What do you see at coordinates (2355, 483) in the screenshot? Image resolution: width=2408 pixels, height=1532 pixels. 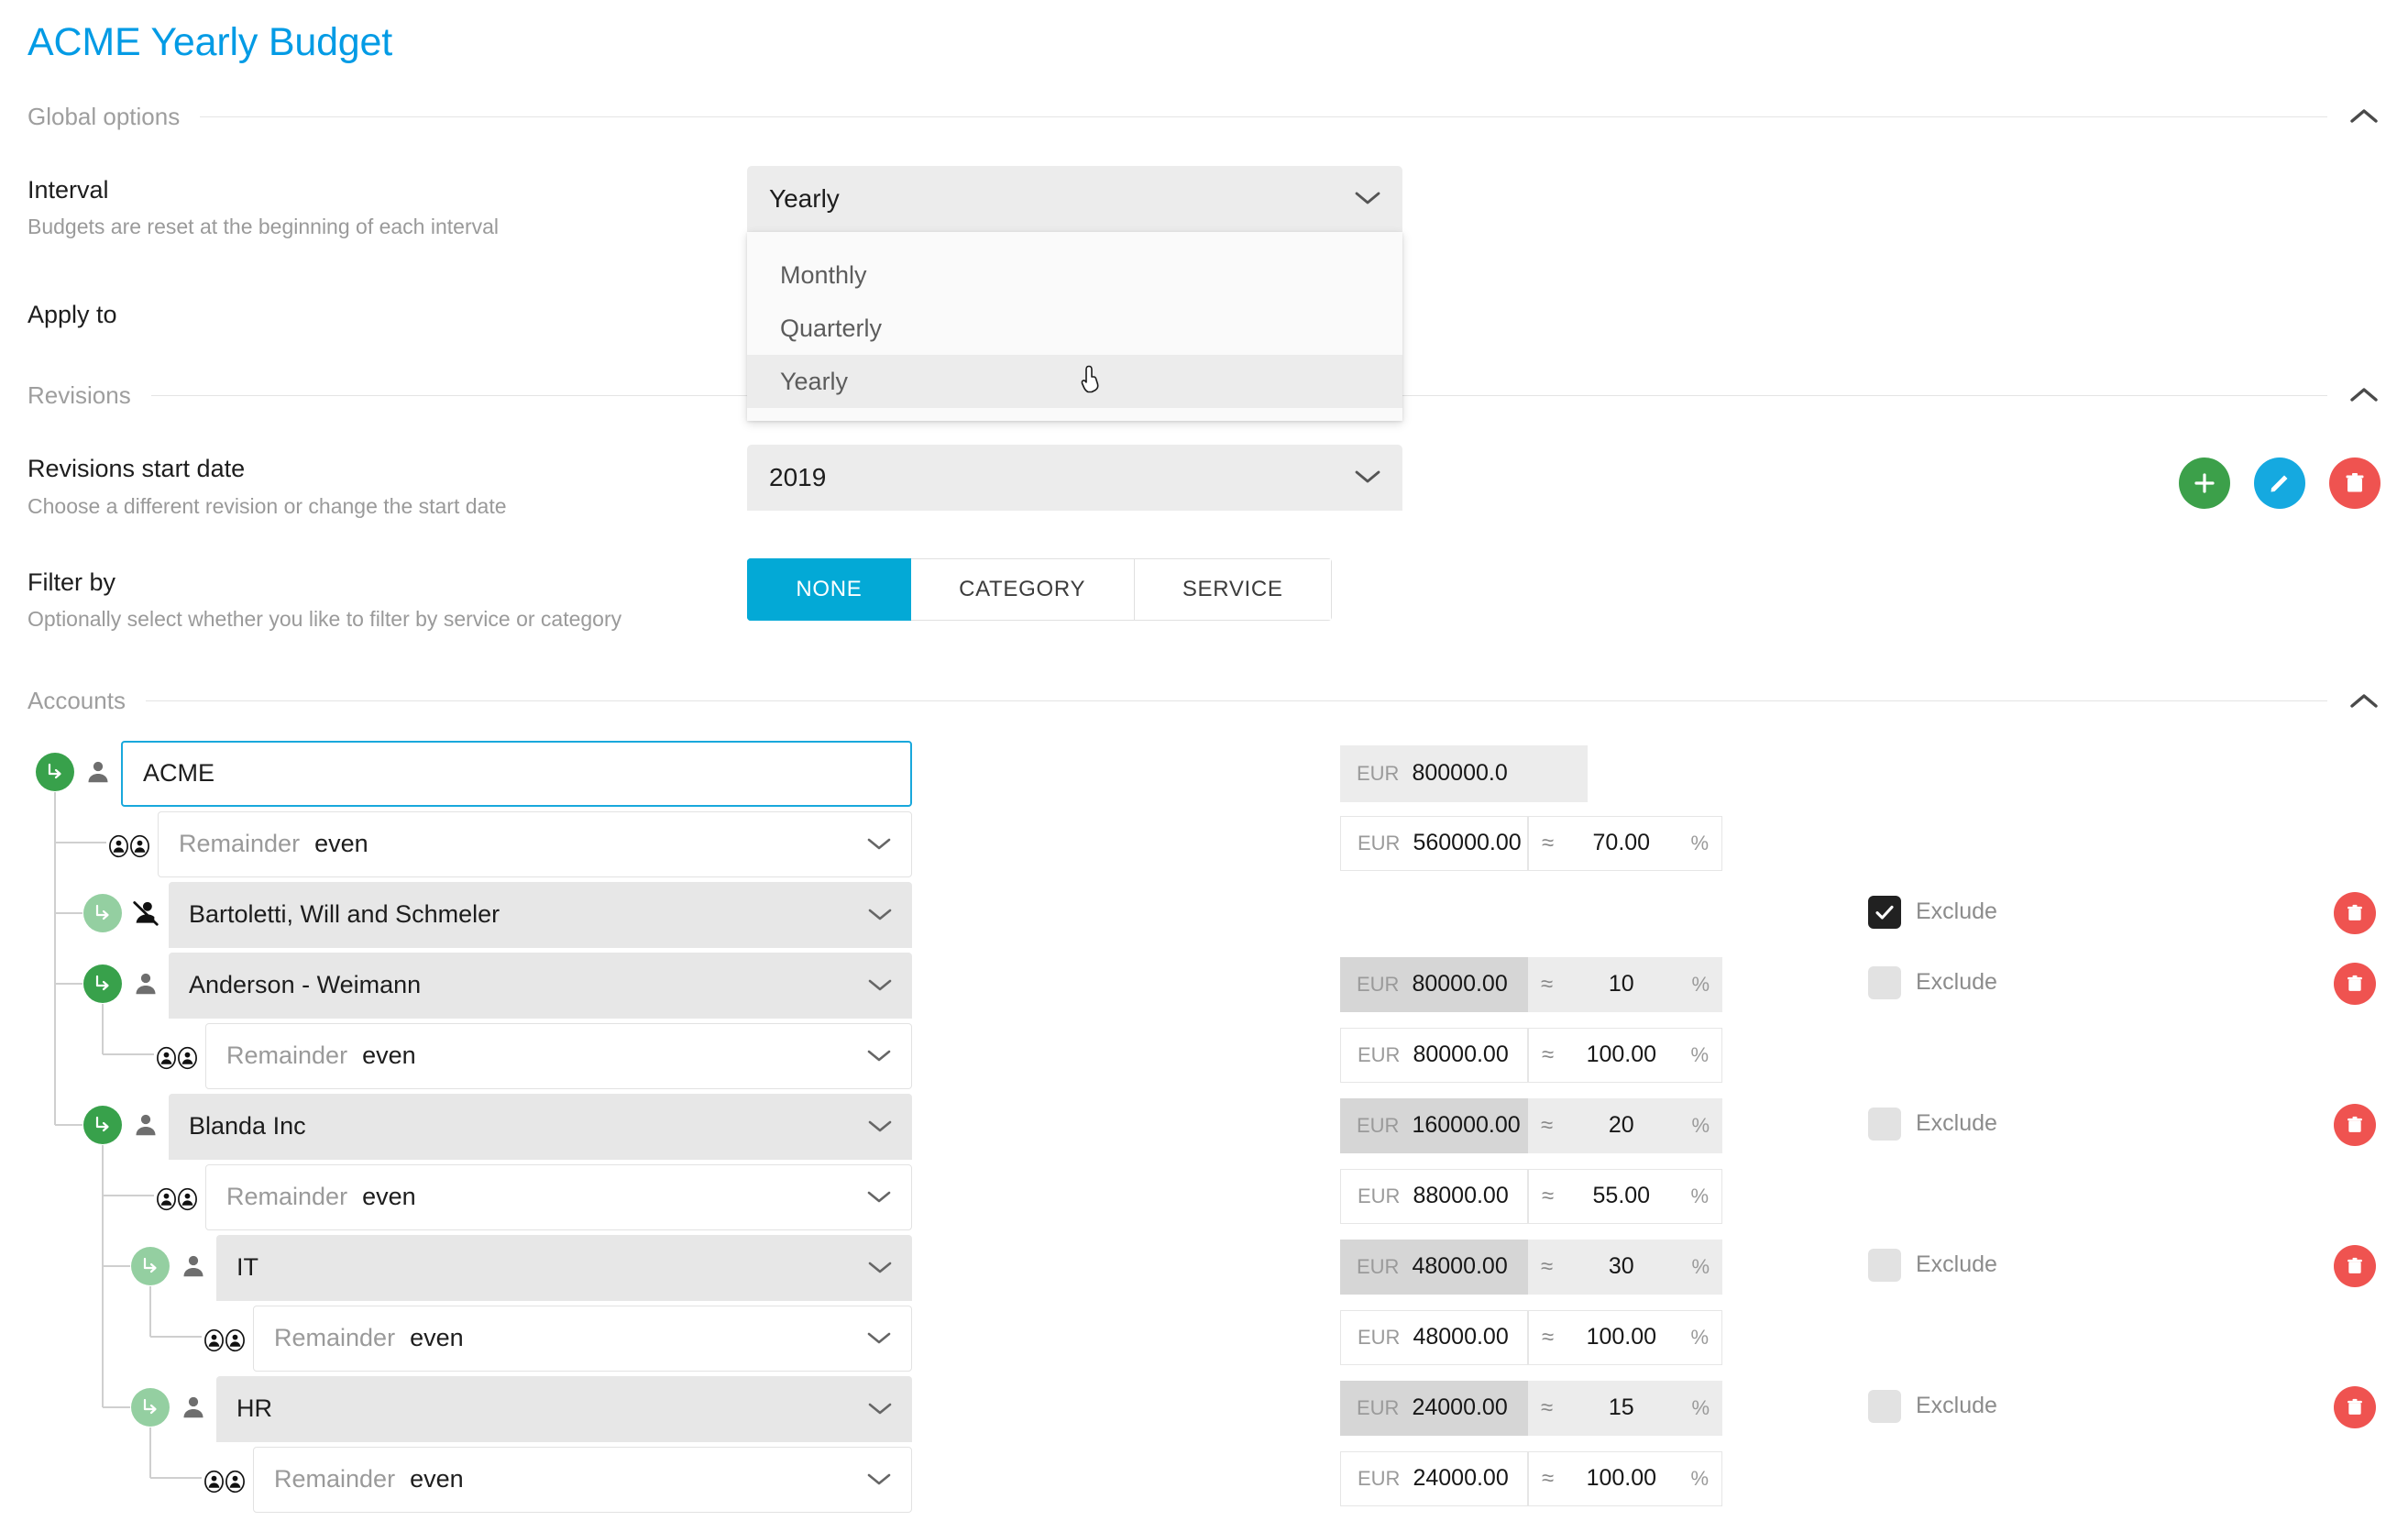 I see `delete-revision-button` at bounding box center [2355, 483].